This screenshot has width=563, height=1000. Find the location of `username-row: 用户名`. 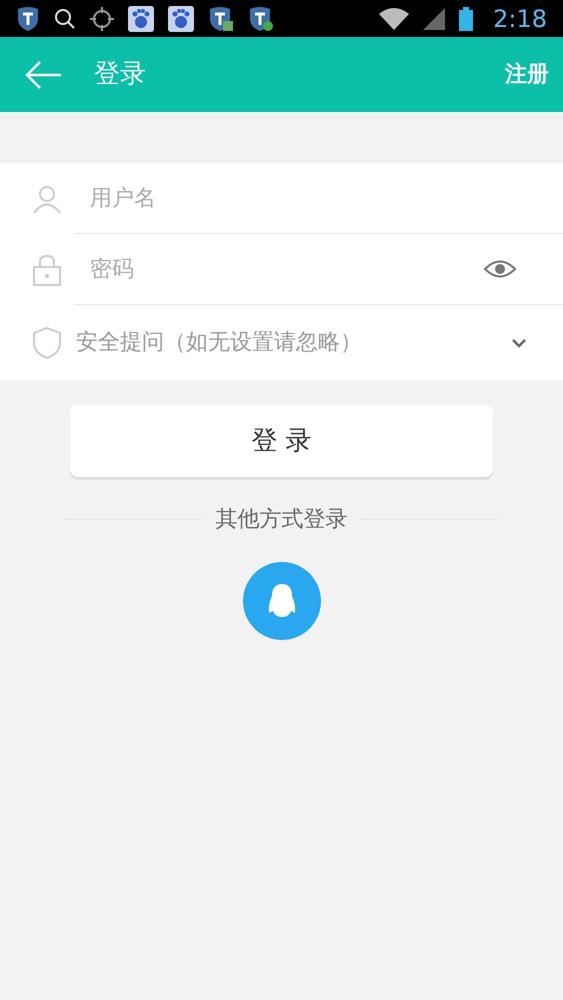

username-row: 用户名 is located at coordinates (281, 198).